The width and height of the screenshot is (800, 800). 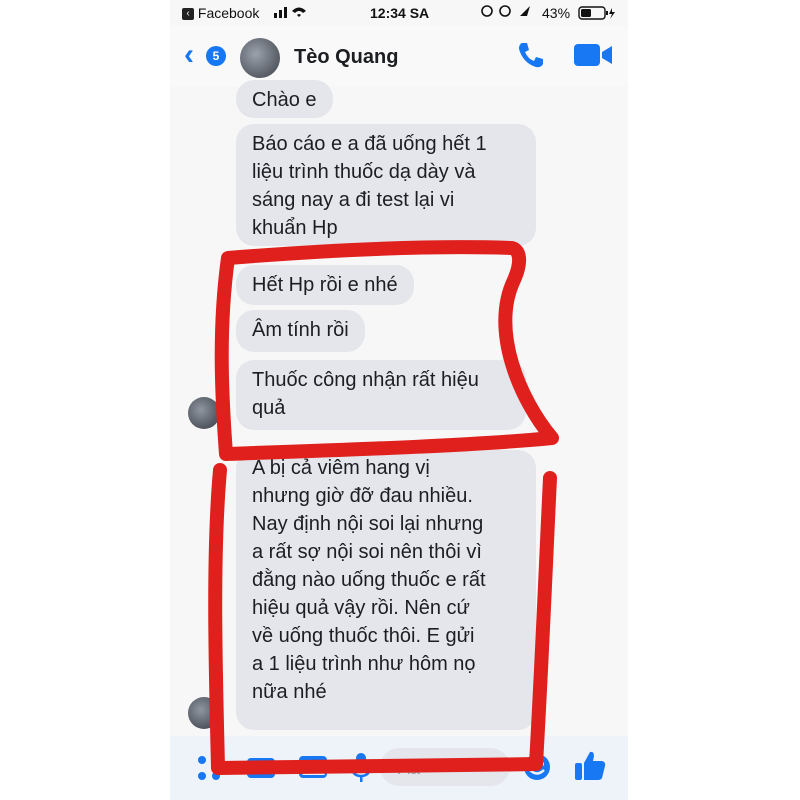 What do you see at coordinates (386, 350) in the screenshot?
I see `red-annotation-box` at bounding box center [386, 350].